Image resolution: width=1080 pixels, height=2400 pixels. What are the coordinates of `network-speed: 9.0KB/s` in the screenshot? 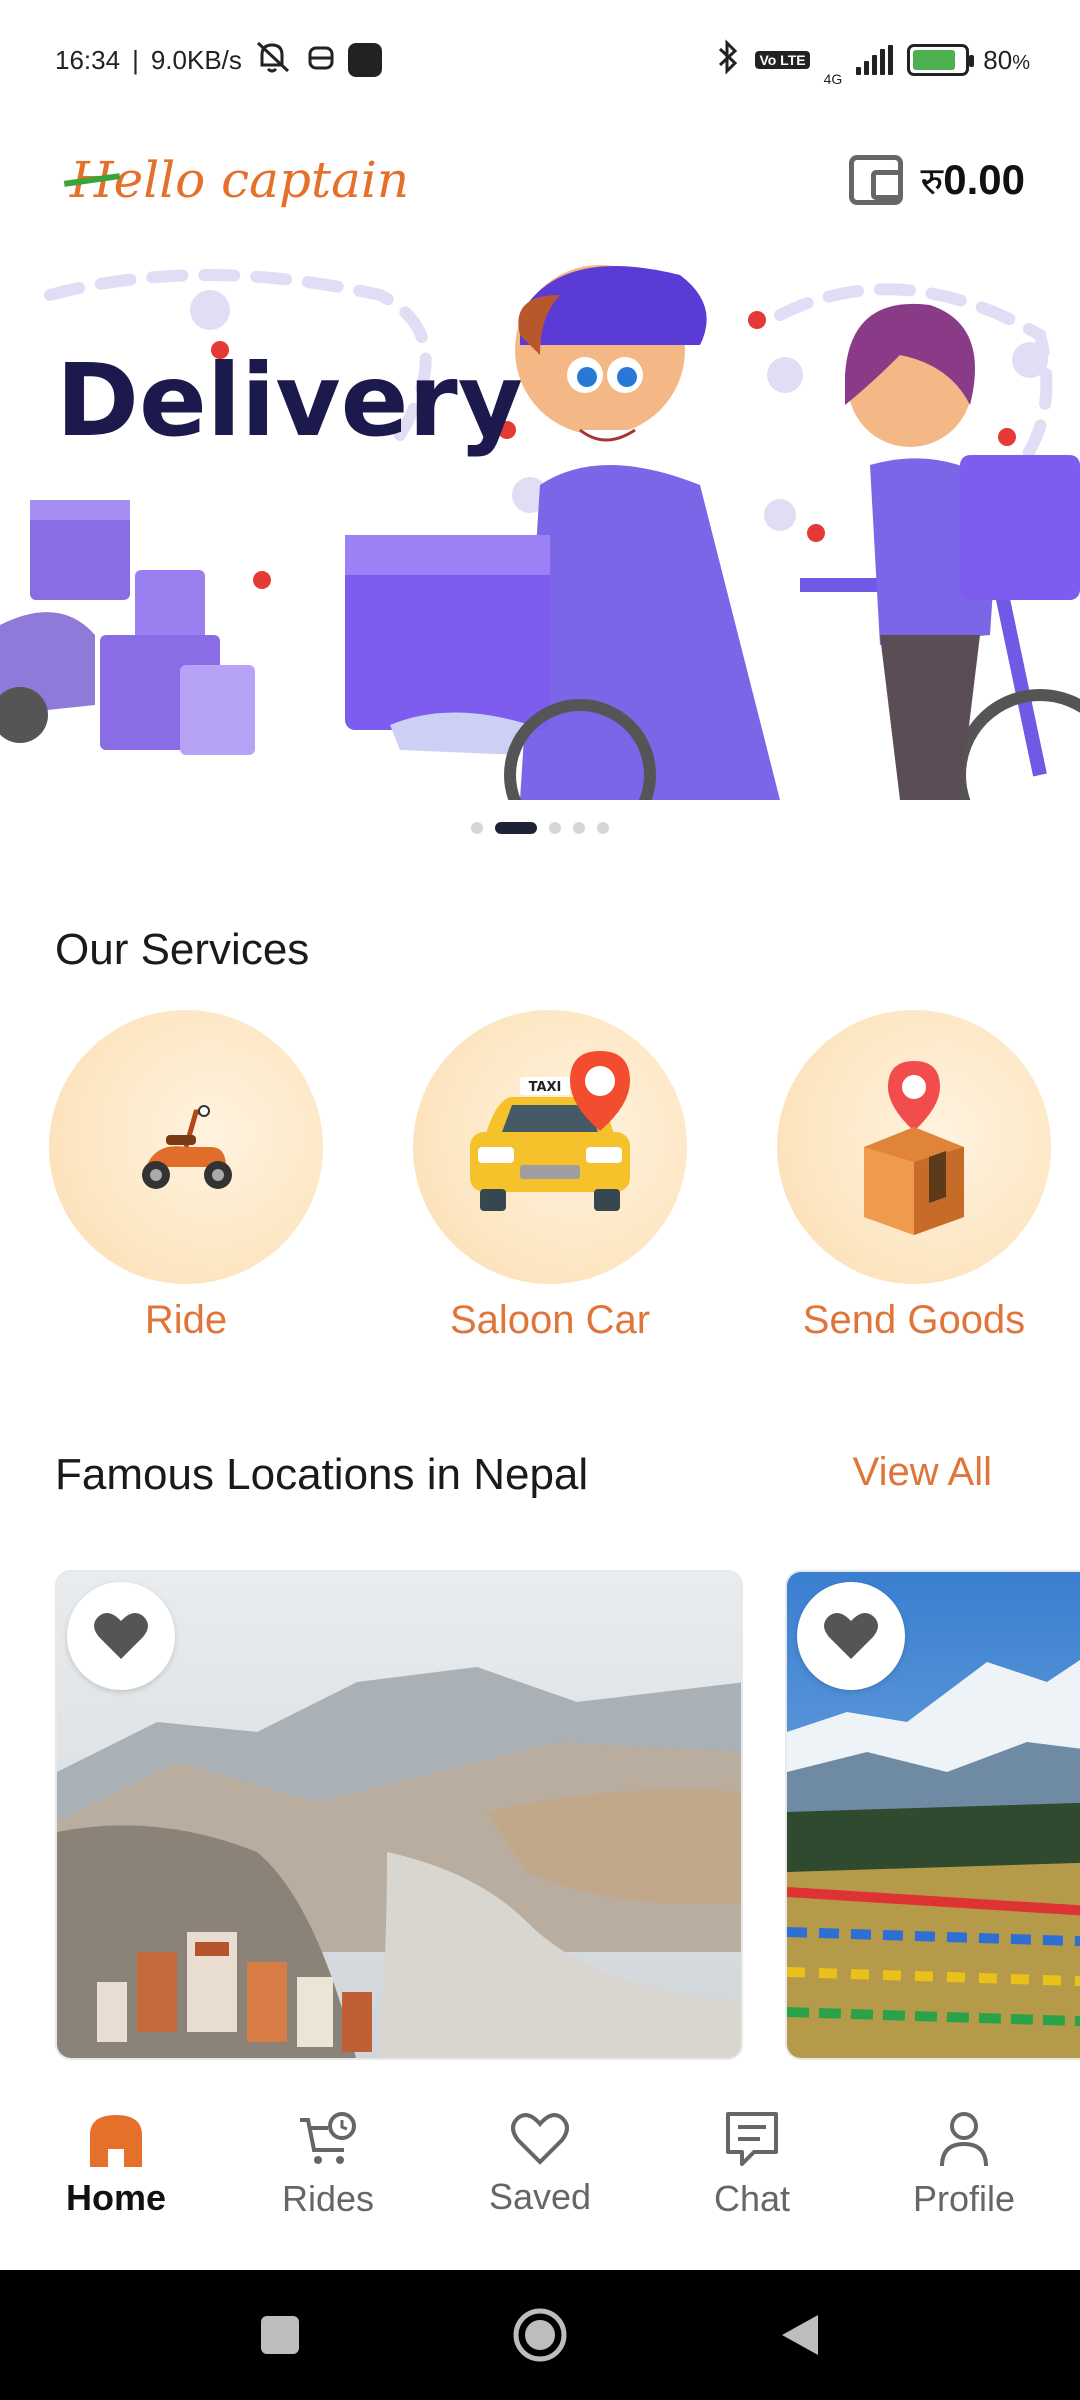 It's located at (196, 59).